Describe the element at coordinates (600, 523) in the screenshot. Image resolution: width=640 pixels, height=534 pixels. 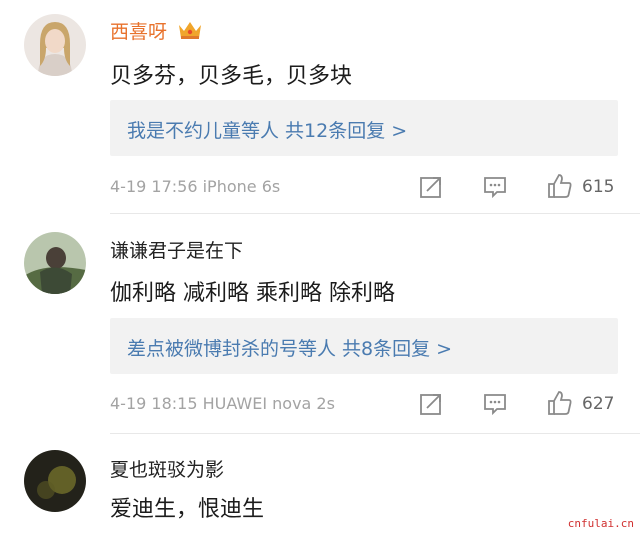
I see `watermark: cnfulai.cn` at that location.